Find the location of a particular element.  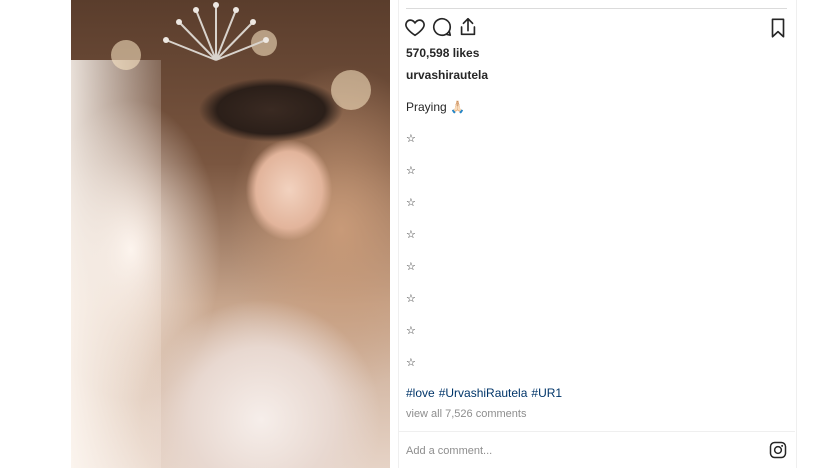

left-margin is located at coordinates (35, 234).